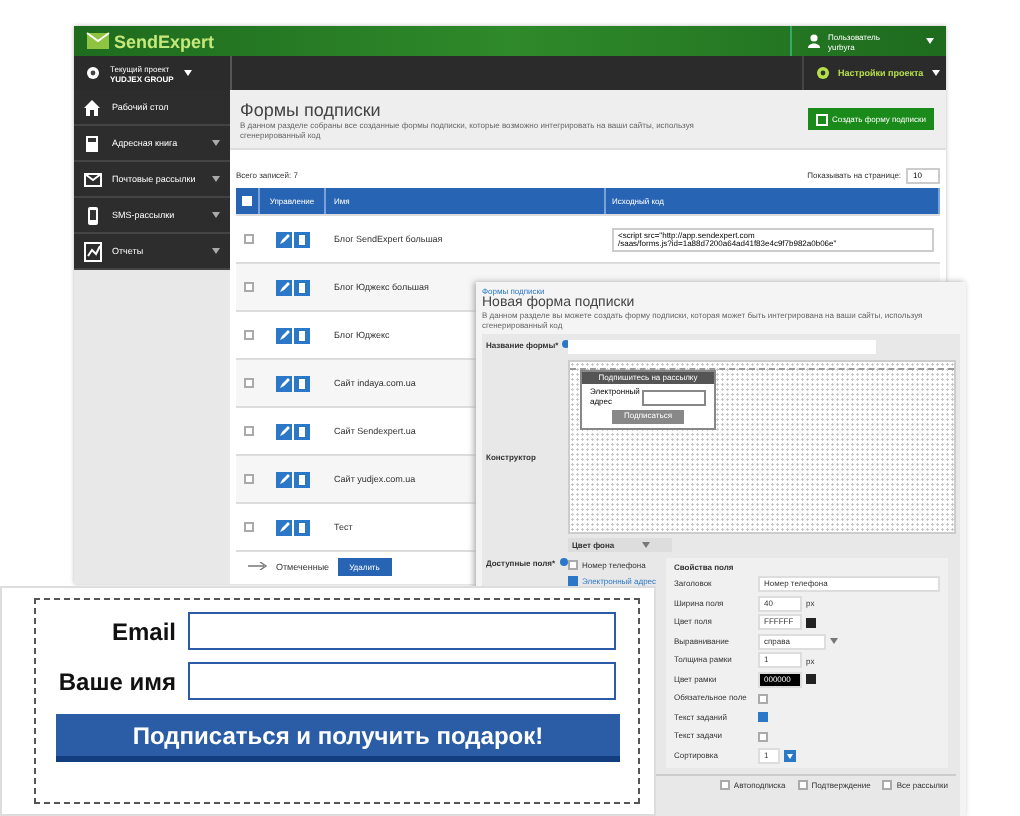  Describe the element at coordinates (98, 41) in the screenshot. I see `envelope-logo-icon` at that location.